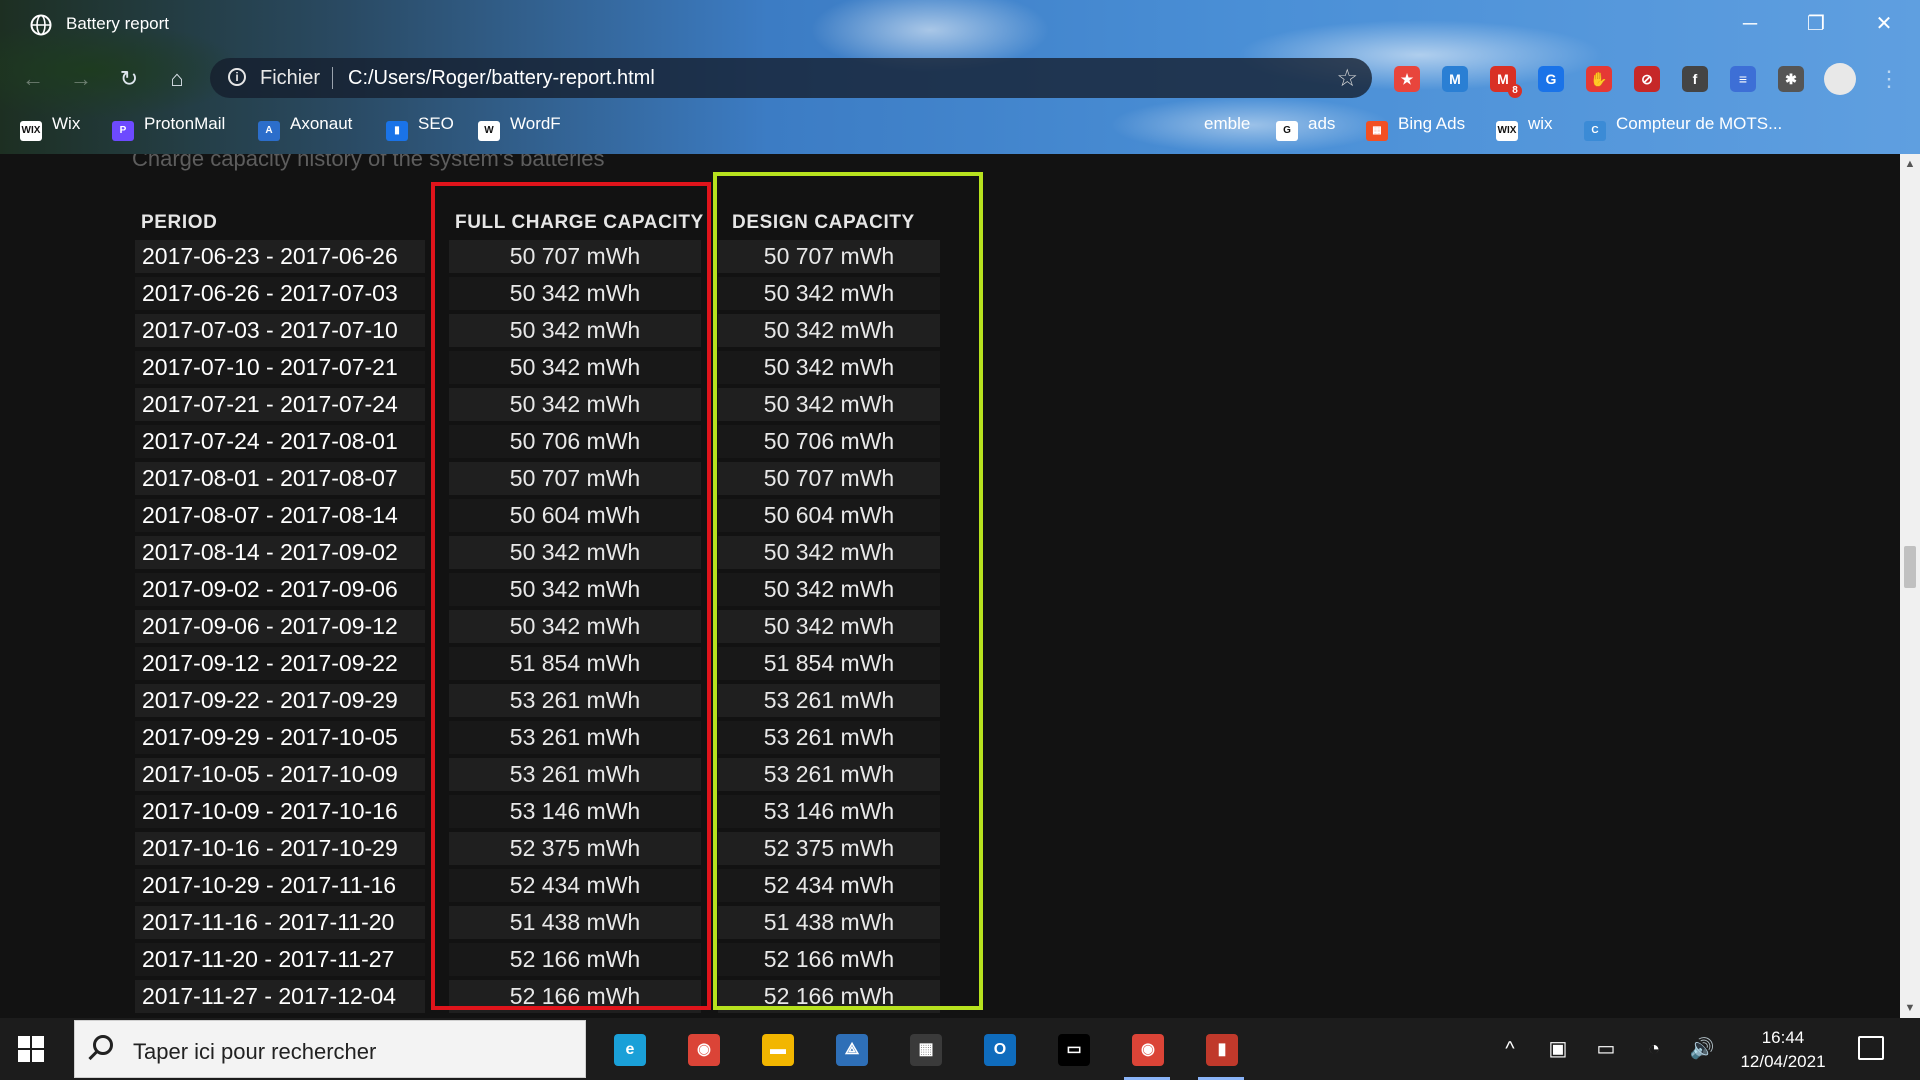 The width and height of the screenshot is (1920, 1080). I want to click on blocker-extension-icon: ⊘, so click(1647, 79).